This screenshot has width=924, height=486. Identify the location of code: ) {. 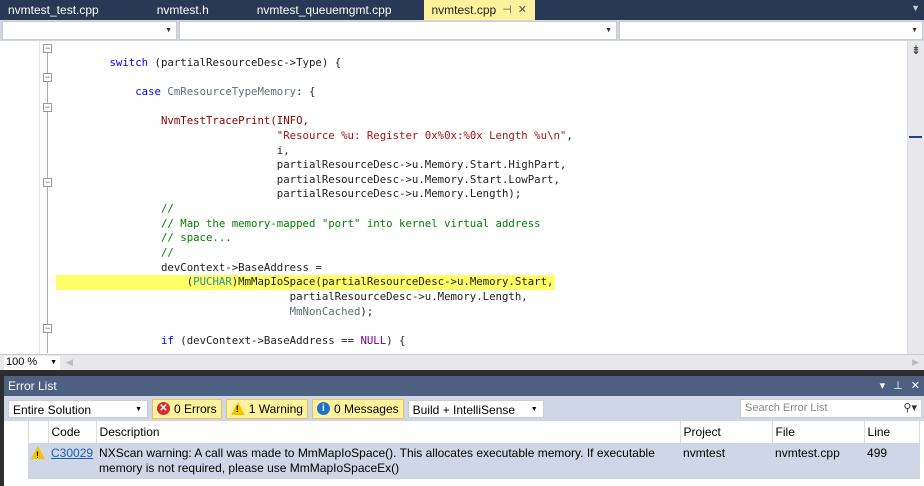
(396, 340).